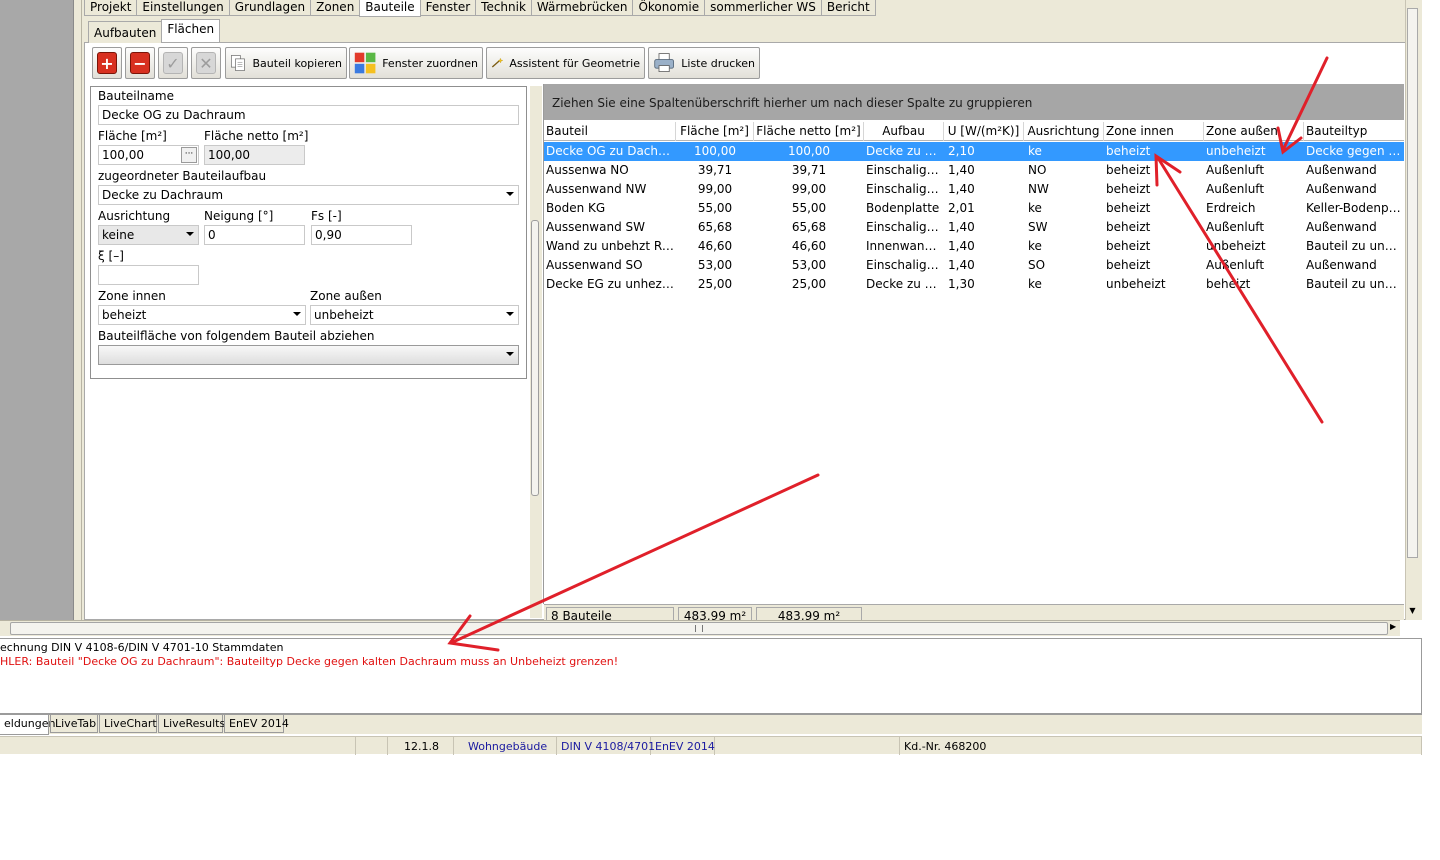  What do you see at coordinates (683, 746) in the screenshot?
I see `status-enev: EnEV 2014` at bounding box center [683, 746].